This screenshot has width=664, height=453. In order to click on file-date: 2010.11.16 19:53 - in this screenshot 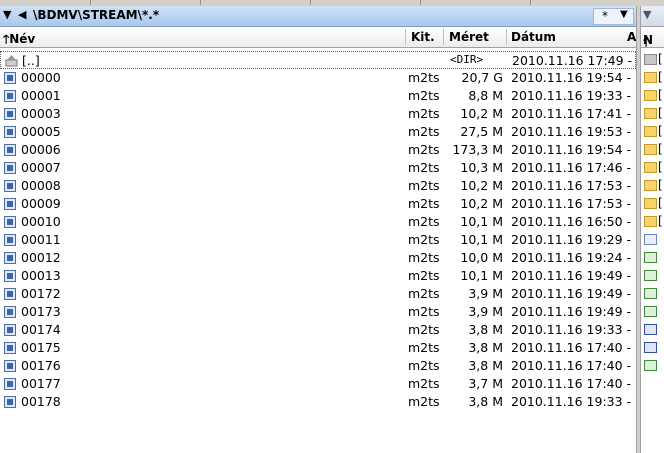, I will do `click(571, 131)`.